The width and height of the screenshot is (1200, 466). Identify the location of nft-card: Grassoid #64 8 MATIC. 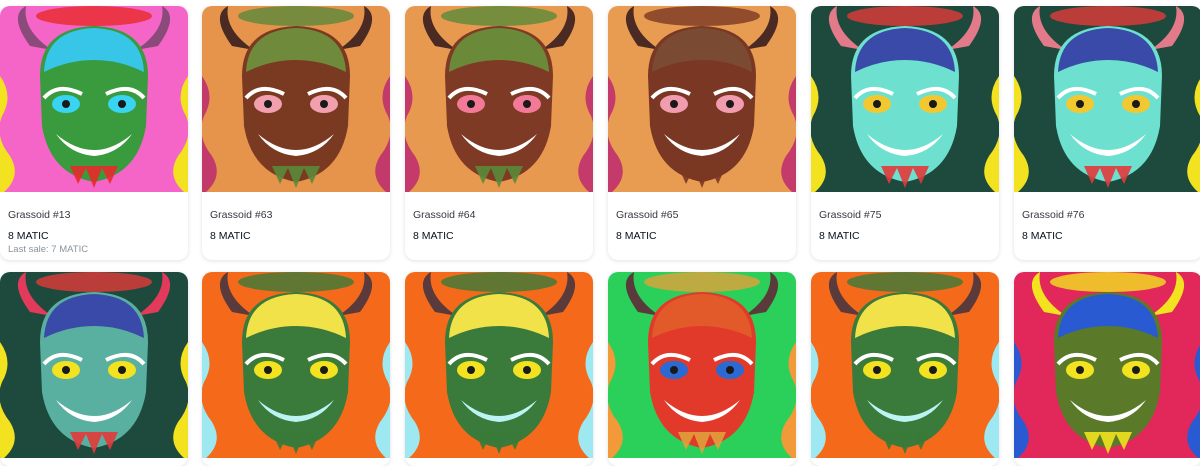
(499, 133).